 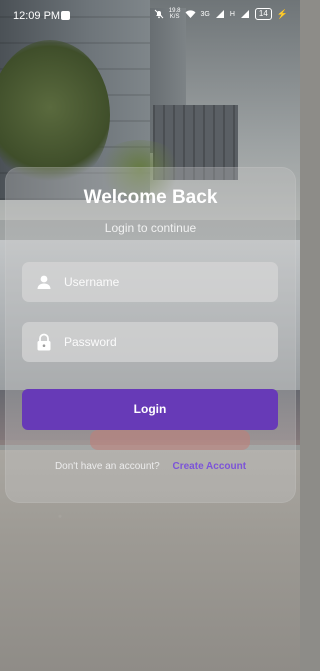 I want to click on person-icon, so click(x=44, y=282).